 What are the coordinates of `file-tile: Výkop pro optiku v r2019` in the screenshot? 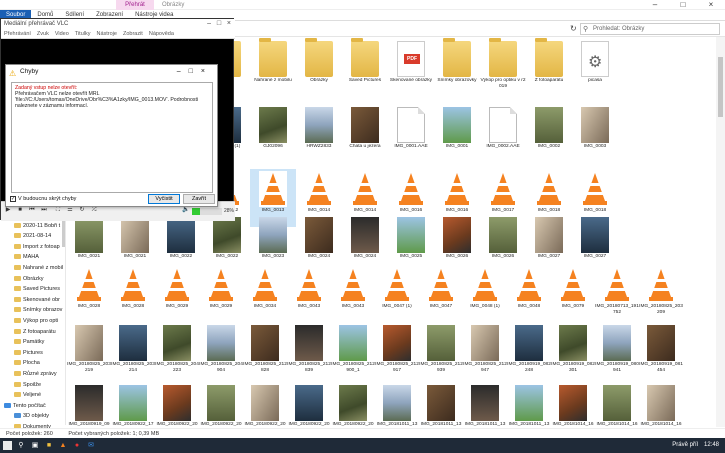 It's located at (503, 67).